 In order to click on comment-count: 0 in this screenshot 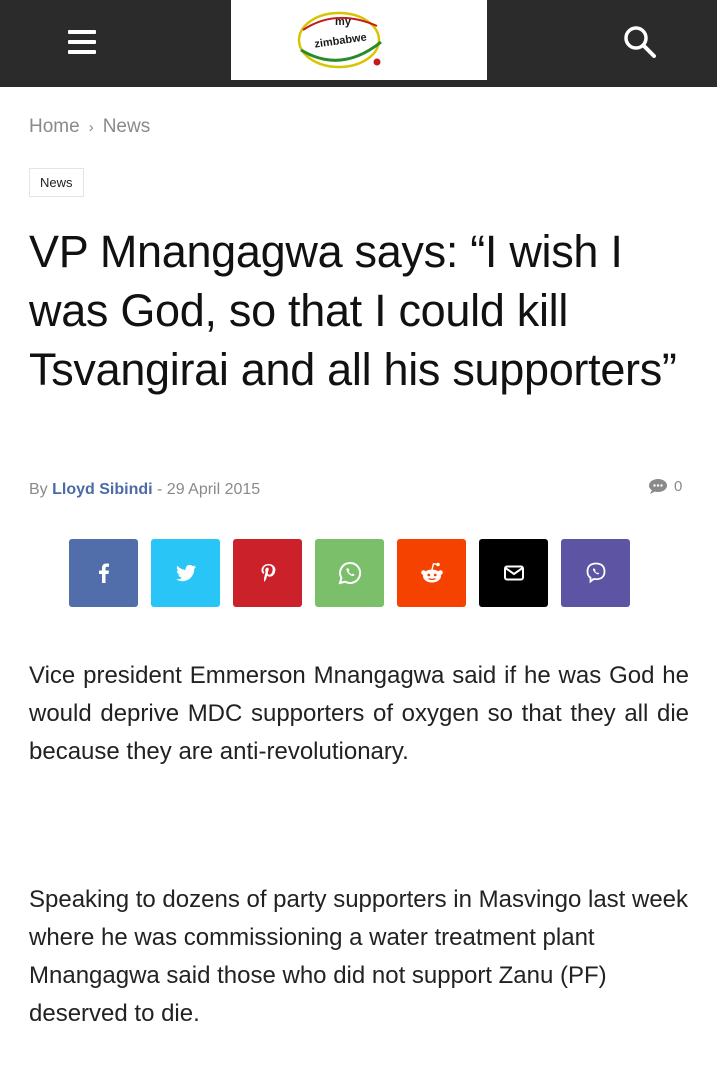, I will do `click(665, 486)`.